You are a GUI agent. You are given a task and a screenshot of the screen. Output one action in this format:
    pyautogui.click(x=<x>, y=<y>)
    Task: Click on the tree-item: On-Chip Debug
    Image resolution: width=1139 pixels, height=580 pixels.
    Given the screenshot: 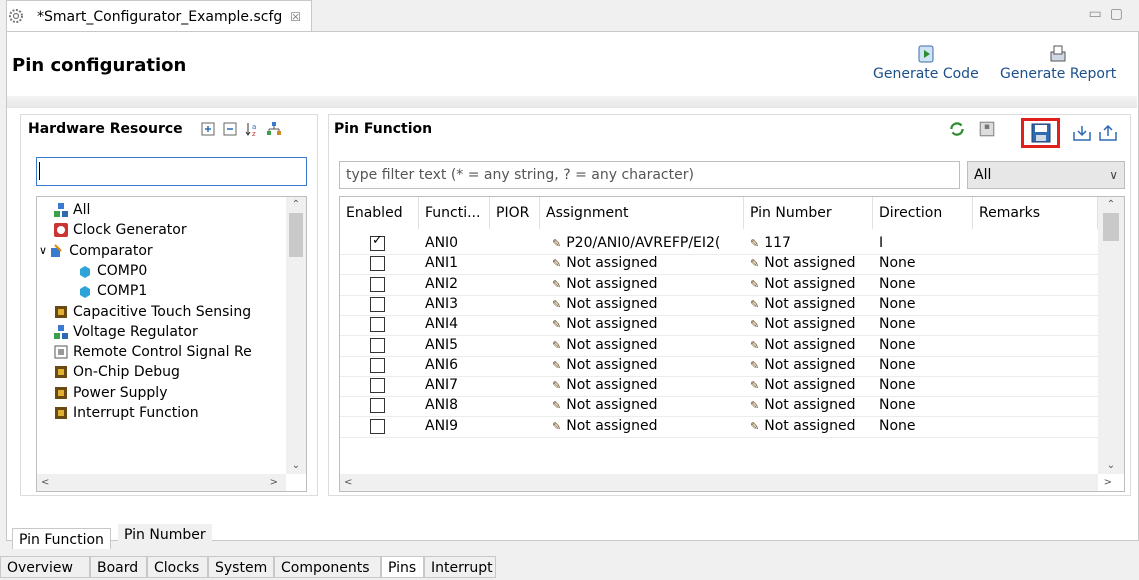 What is the action you would take?
    pyautogui.click(x=116, y=372)
    